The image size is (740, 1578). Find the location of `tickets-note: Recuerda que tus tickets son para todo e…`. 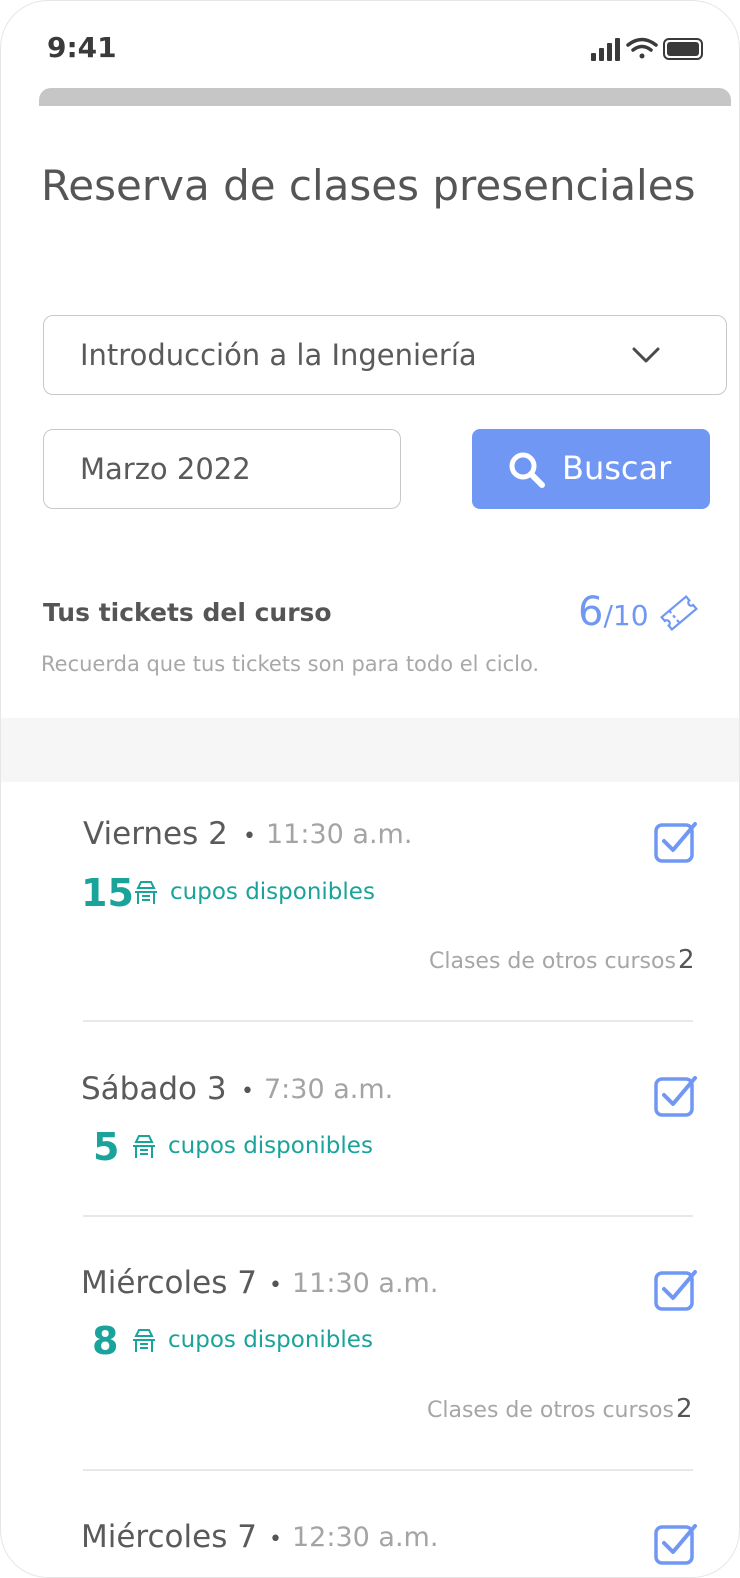

tickets-note: Recuerda que tus tickets son para todo e… is located at coordinates (290, 664).